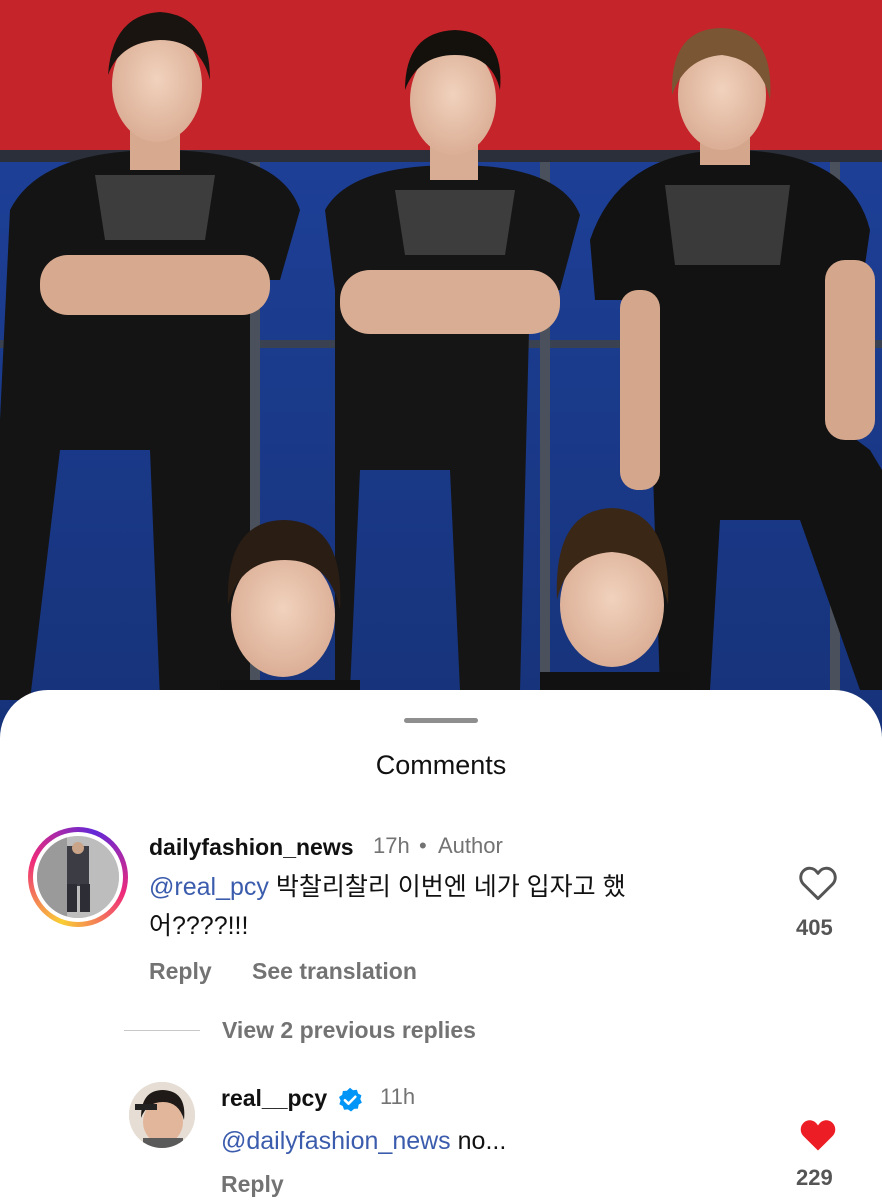 Image resolution: width=882 pixels, height=1200 pixels. What do you see at coordinates (199, 926) in the screenshot?
I see `comment-text-line2: 어????!!!` at bounding box center [199, 926].